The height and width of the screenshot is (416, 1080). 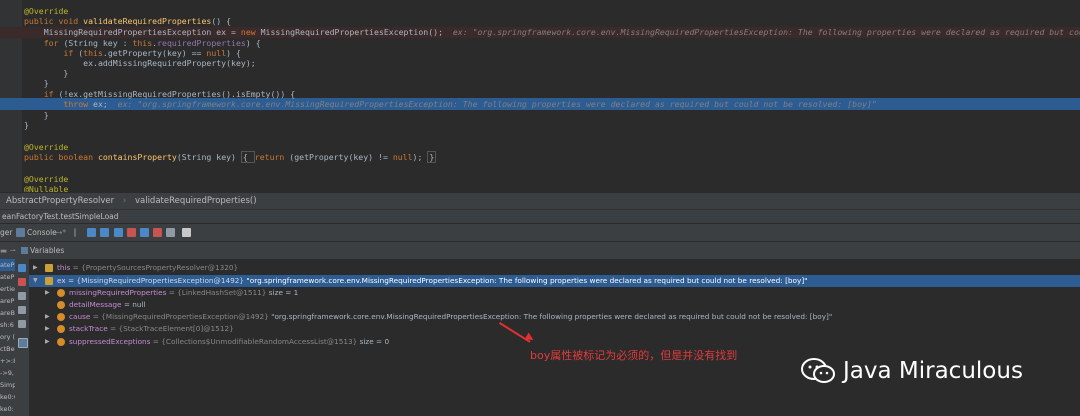 What do you see at coordinates (42, 233) in the screenshot?
I see `tab-console: Console` at bounding box center [42, 233].